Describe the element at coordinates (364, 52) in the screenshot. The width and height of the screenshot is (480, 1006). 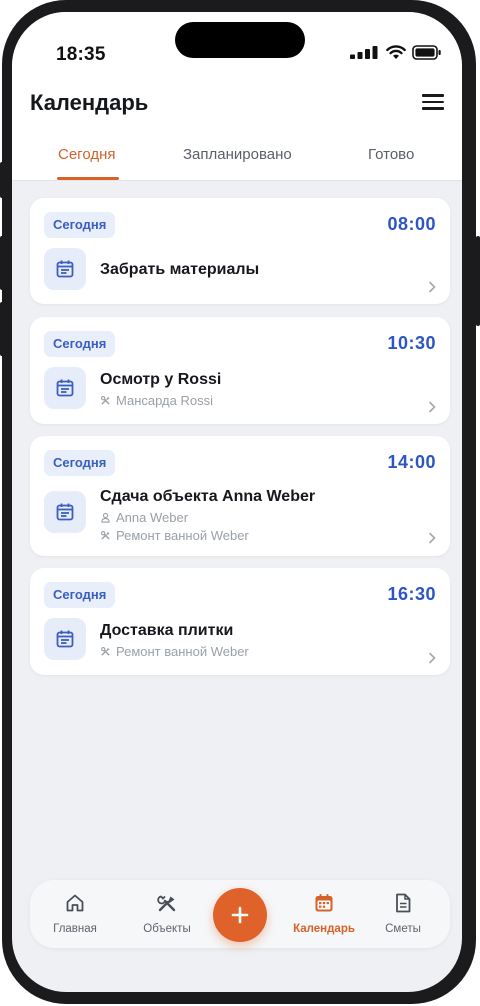
I see `signal-icon` at that location.